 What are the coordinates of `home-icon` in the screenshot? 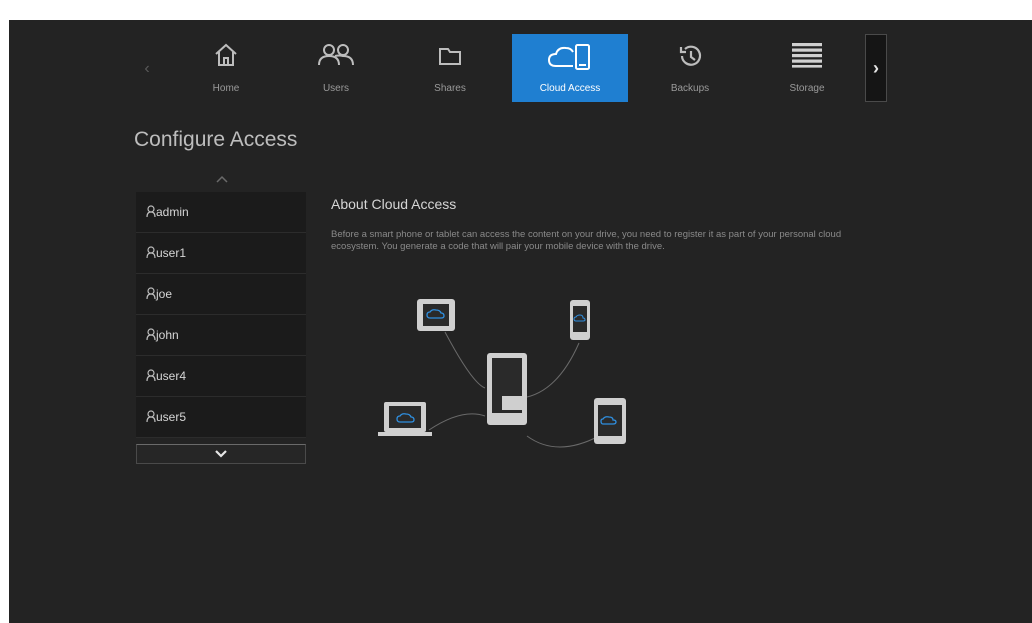 It's located at (226, 54).